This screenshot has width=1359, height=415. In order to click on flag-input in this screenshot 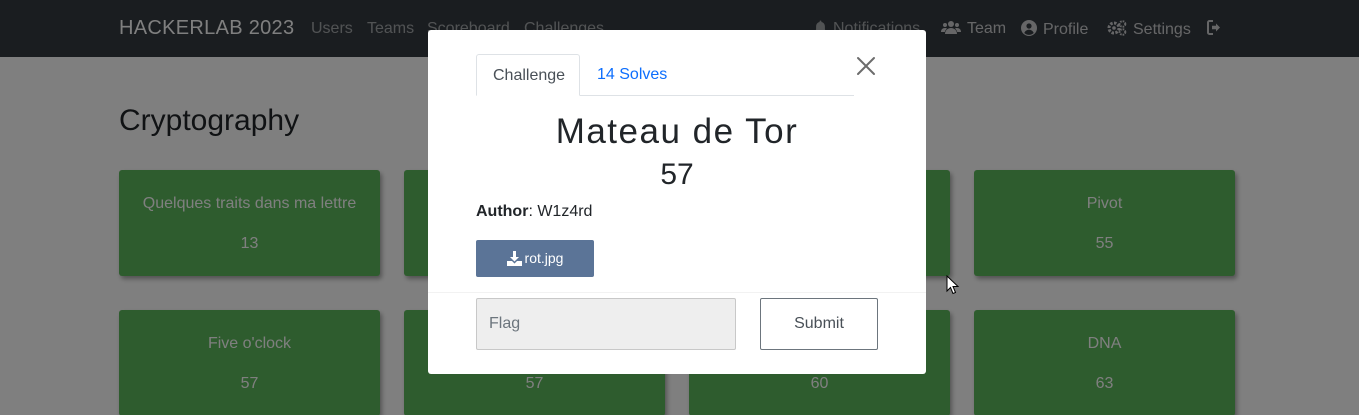, I will do `click(606, 324)`.